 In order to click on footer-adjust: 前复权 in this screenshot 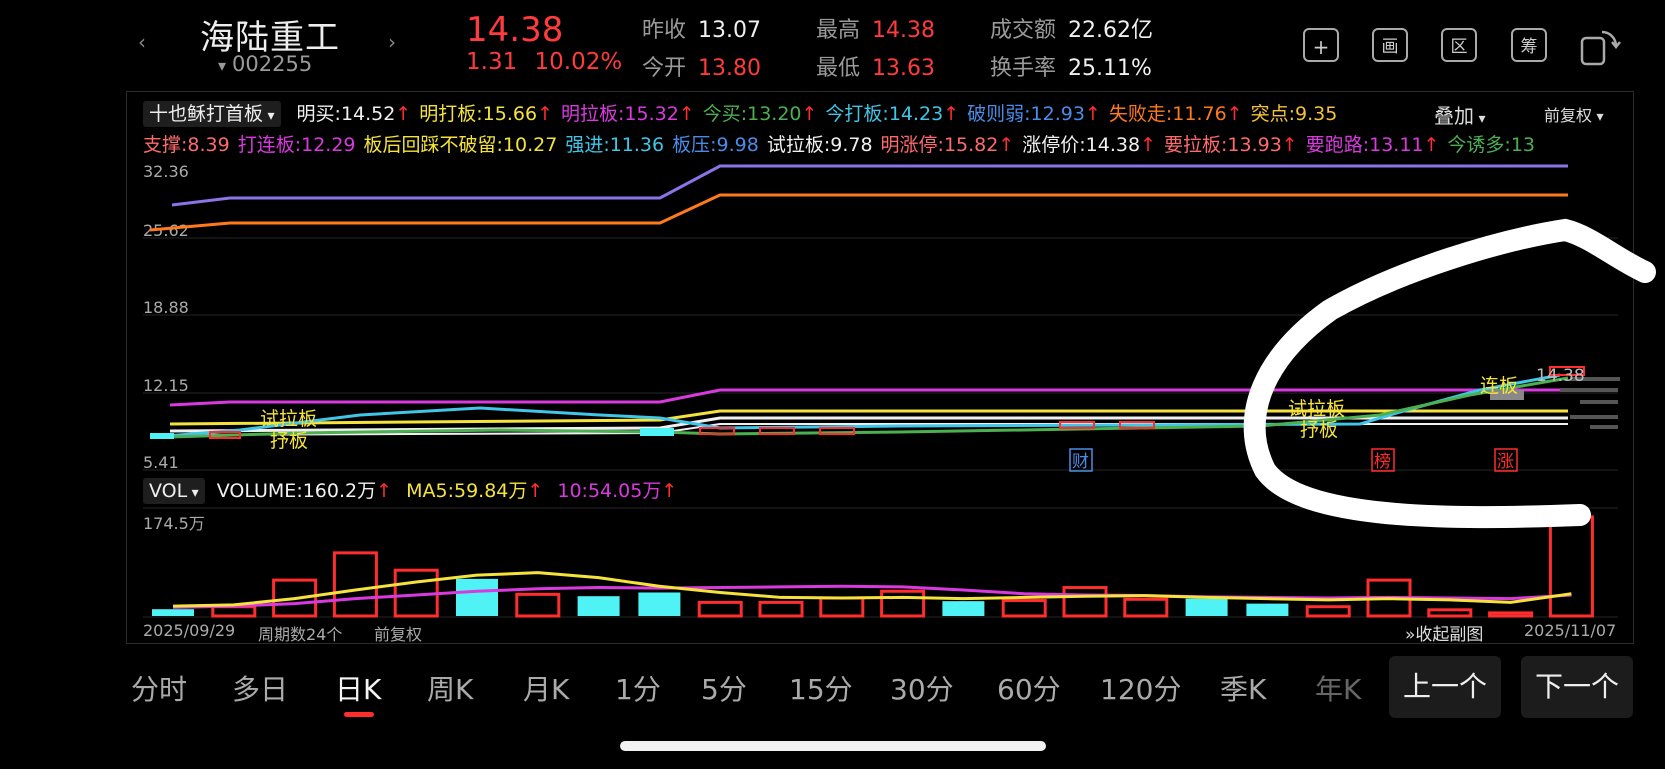, I will do `click(398, 634)`.